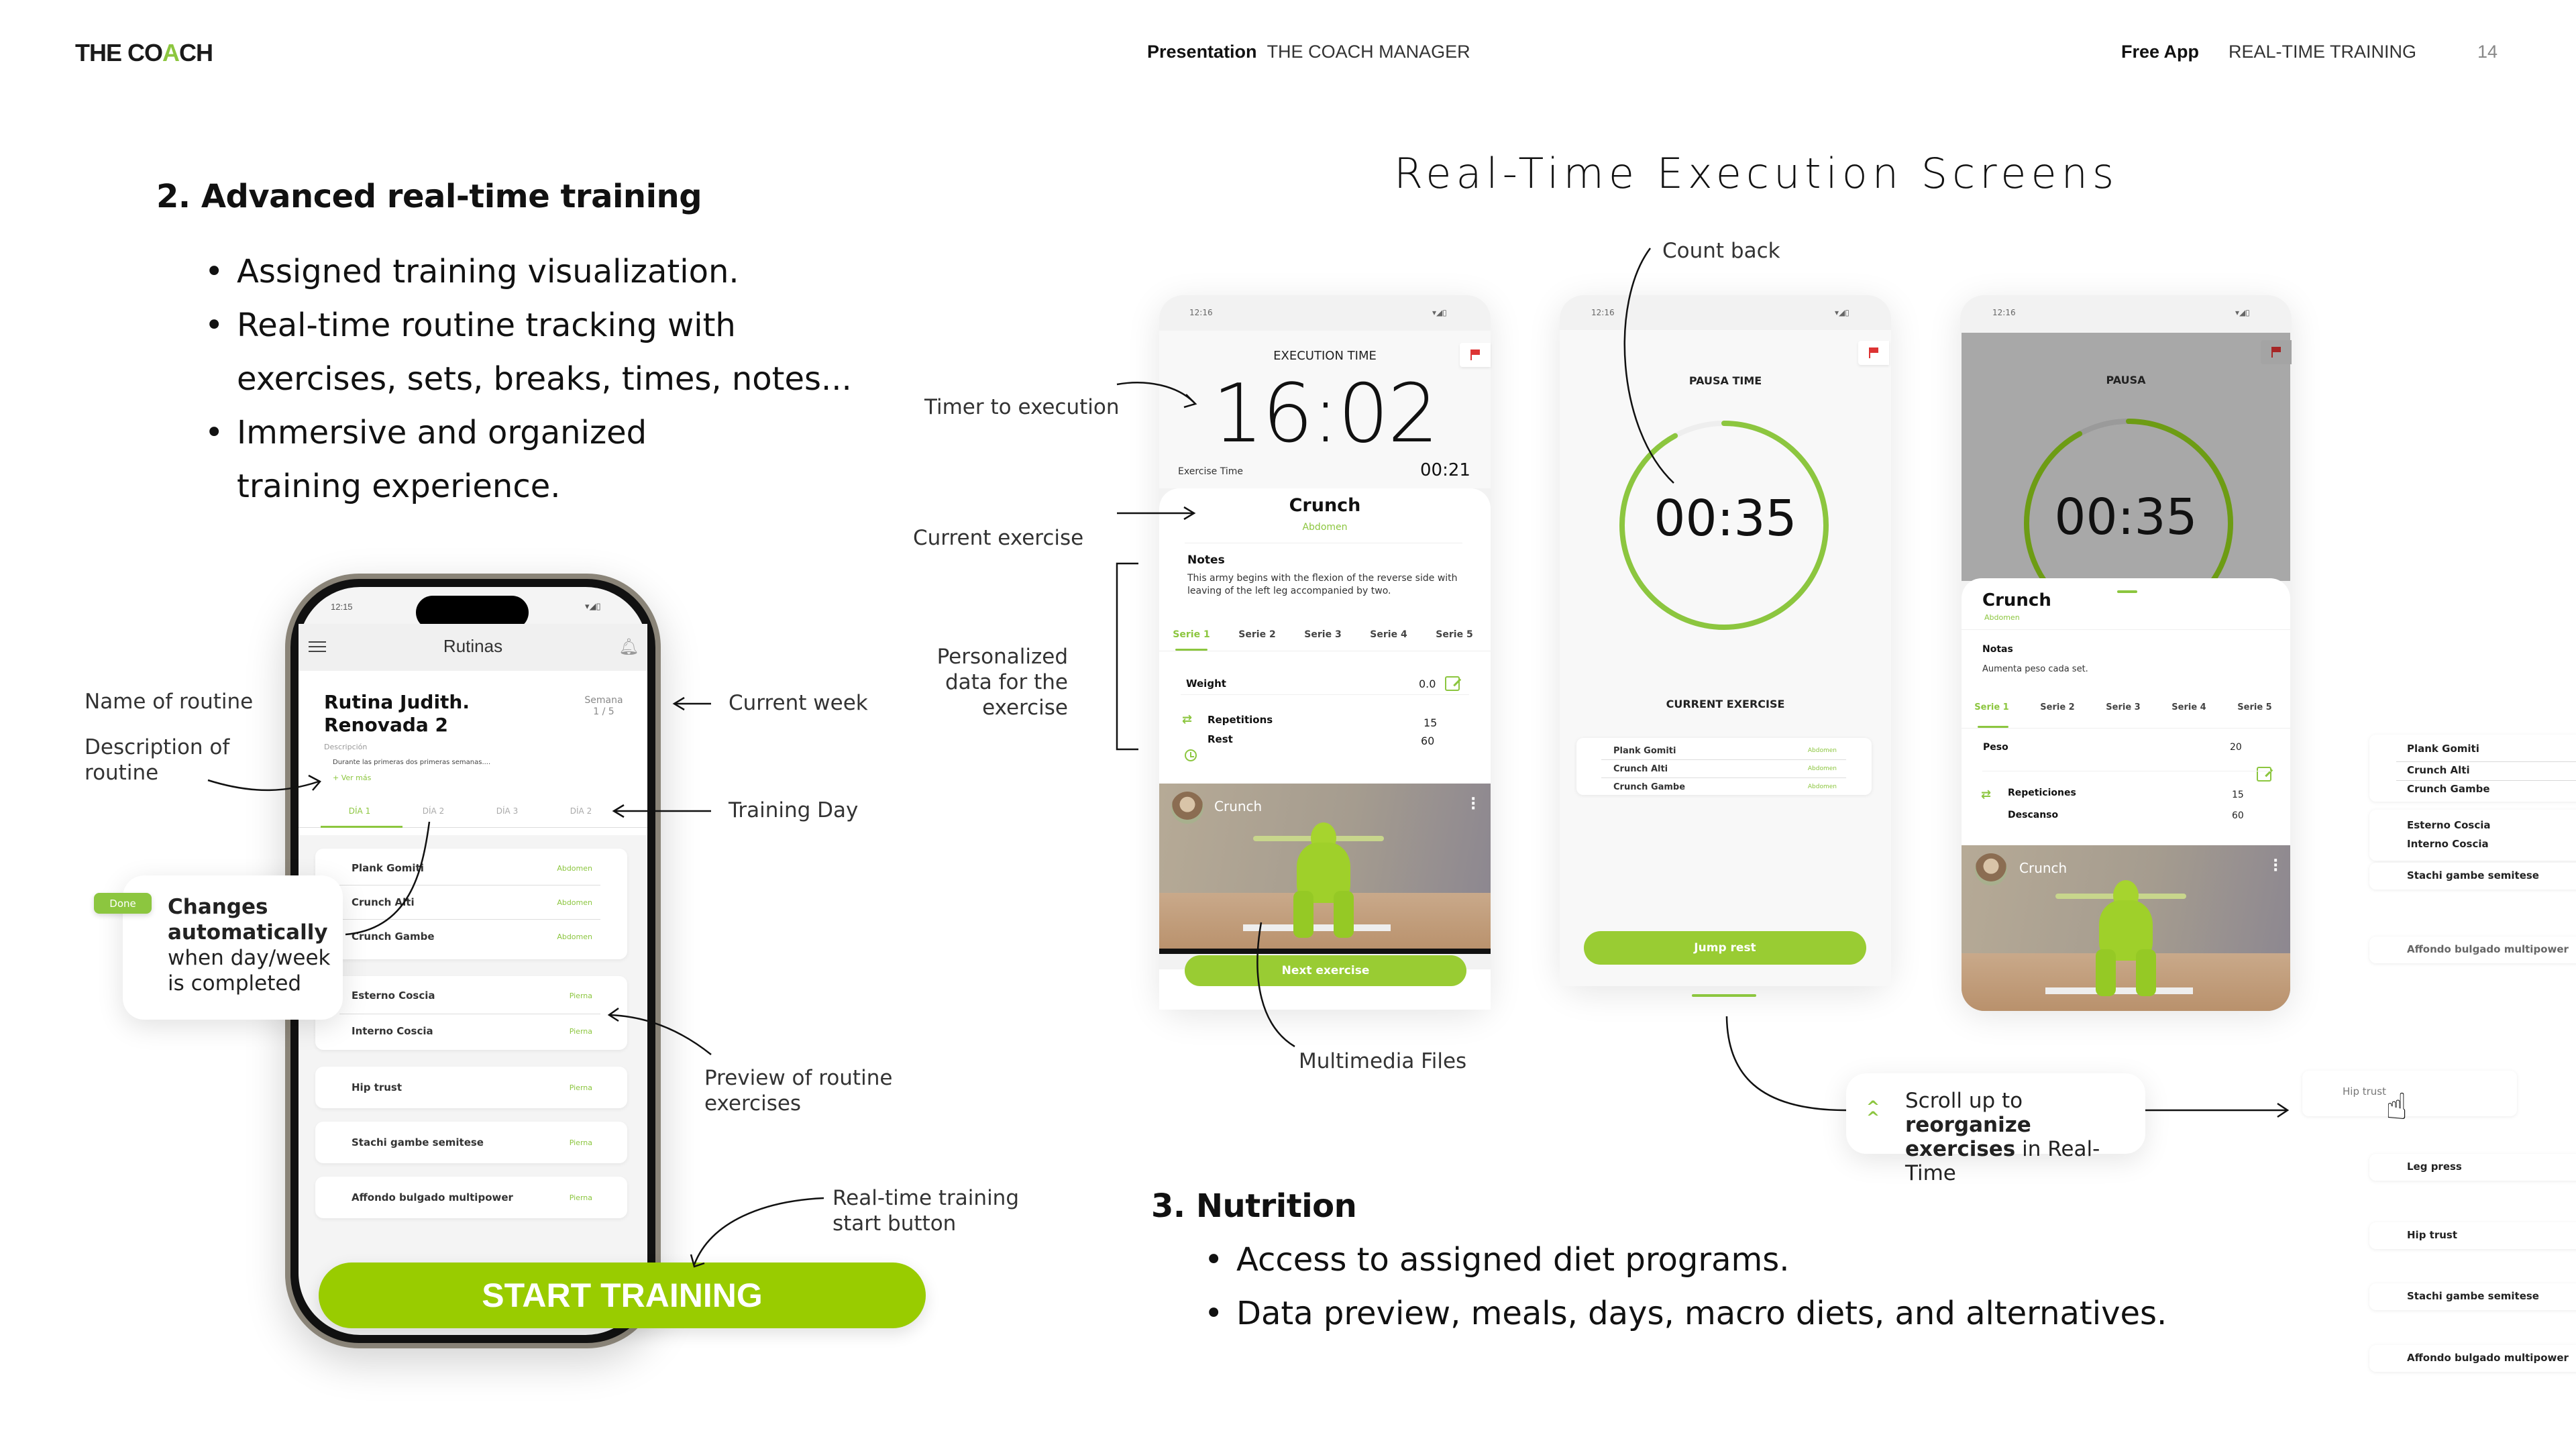 The image size is (2576, 1449). I want to click on exercise-group-card: Hip trust Pierna, so click(471, 1087).